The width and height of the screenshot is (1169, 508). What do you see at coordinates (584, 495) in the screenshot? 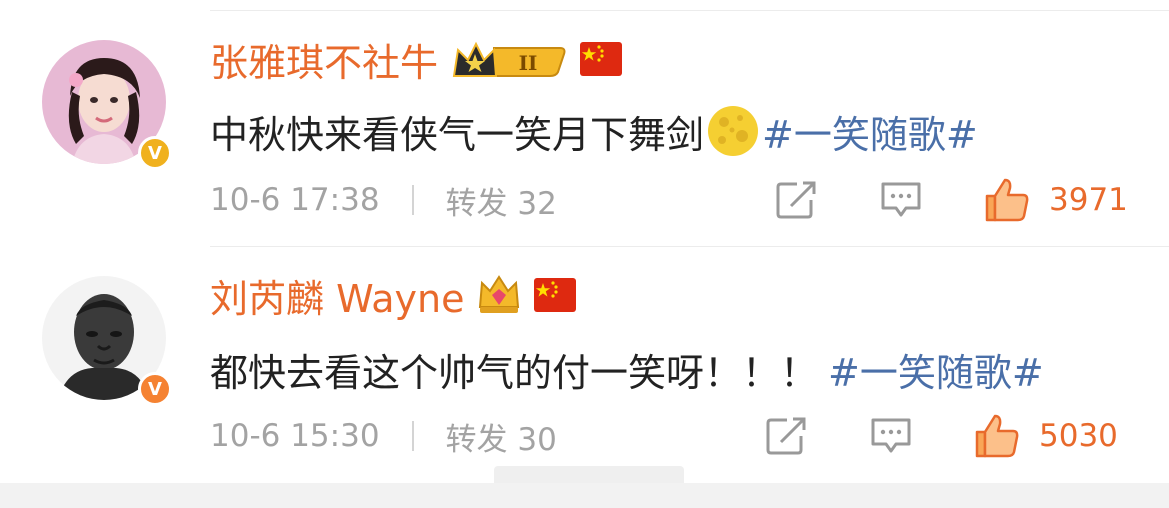
I see `bottom-bar` at bounding box center [584, 495].